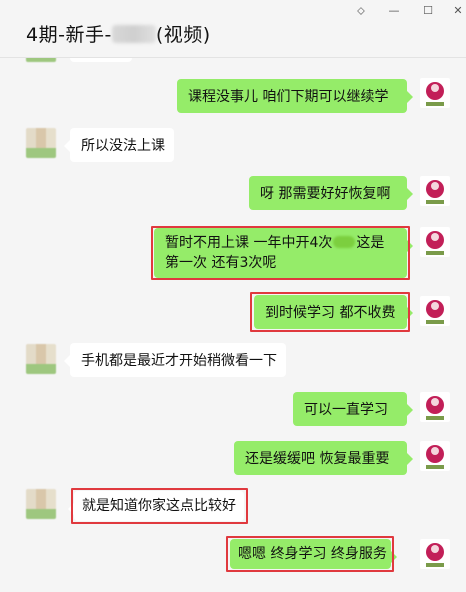 This screenshot has width=466, height=592. What do you see at coordinates (331, 193) in the screenshot?
I see `message-bubble: 呀 那需要好好恢复啊` at bounding box center [331, 193].